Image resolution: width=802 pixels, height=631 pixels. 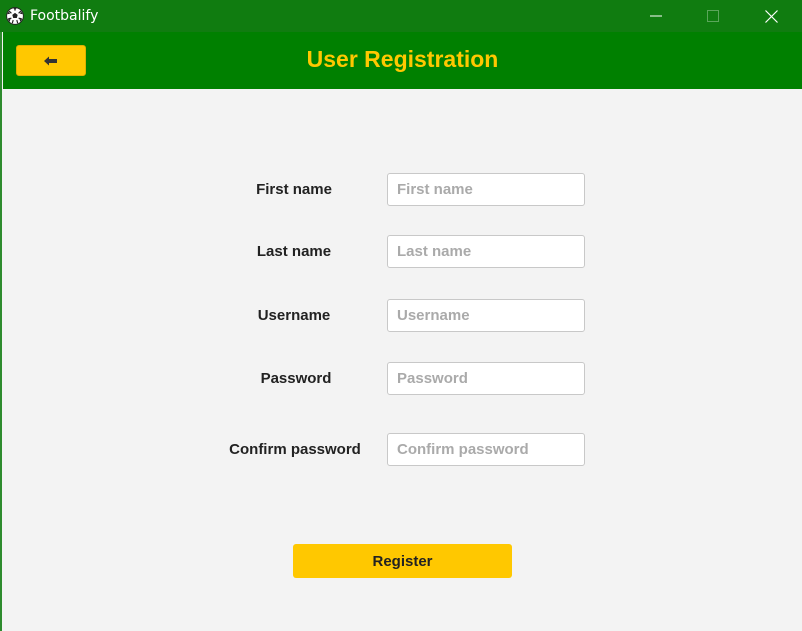 I want to click on first-name-input, so click(x=486, y=189).